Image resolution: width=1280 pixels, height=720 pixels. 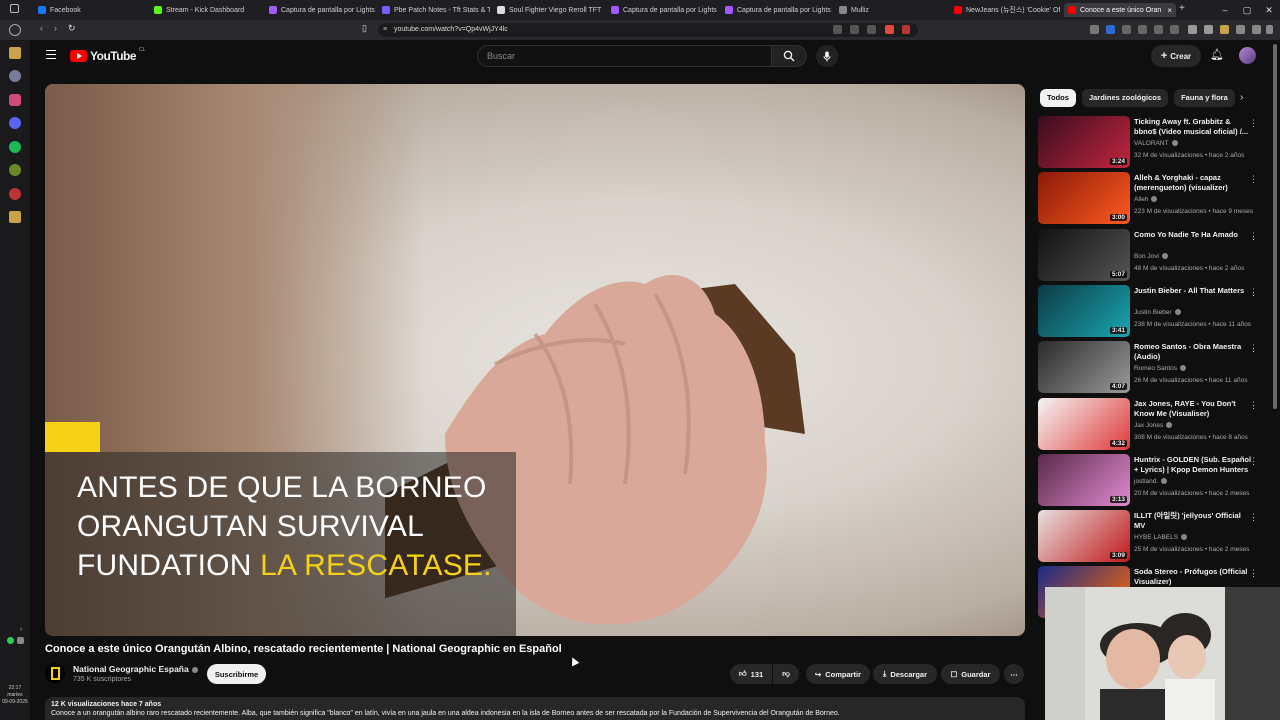 What do you see at coordinates (1275, 226) in the screenshot?
I see `page-scrollbar` at bounding box center [1275, 226].